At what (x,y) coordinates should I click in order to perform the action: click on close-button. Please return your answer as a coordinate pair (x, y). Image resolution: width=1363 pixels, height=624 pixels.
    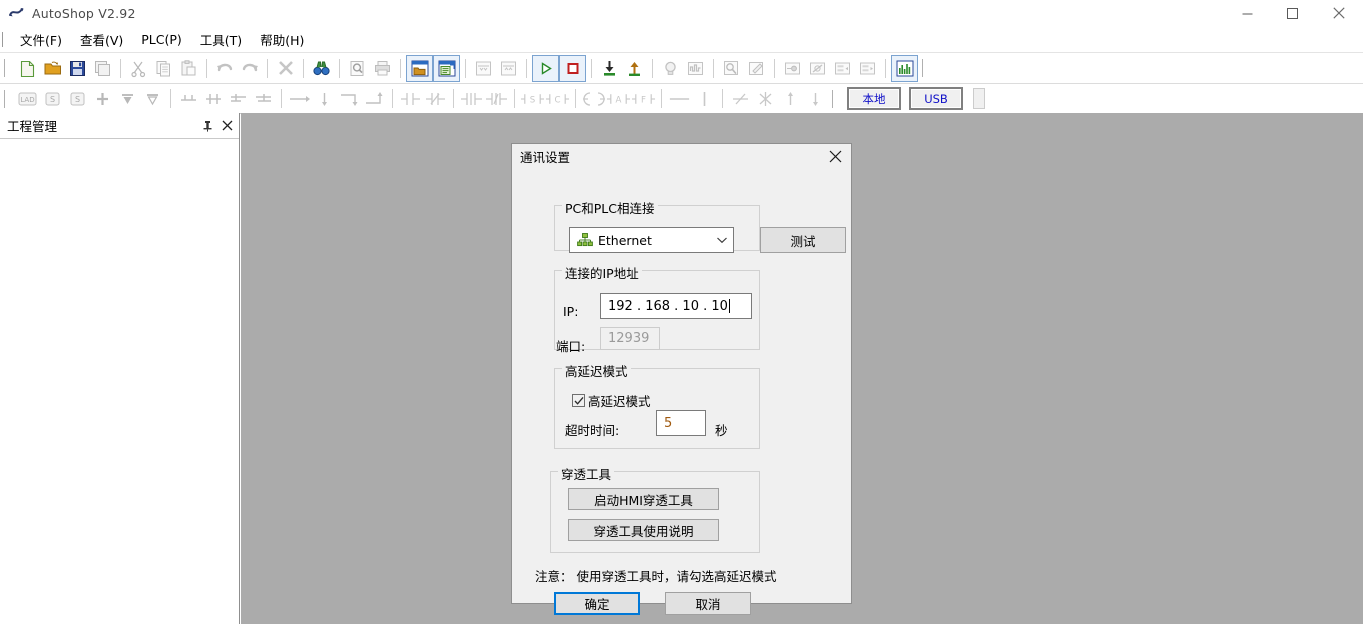
    Looking at the image, I should click on (1339, 13).